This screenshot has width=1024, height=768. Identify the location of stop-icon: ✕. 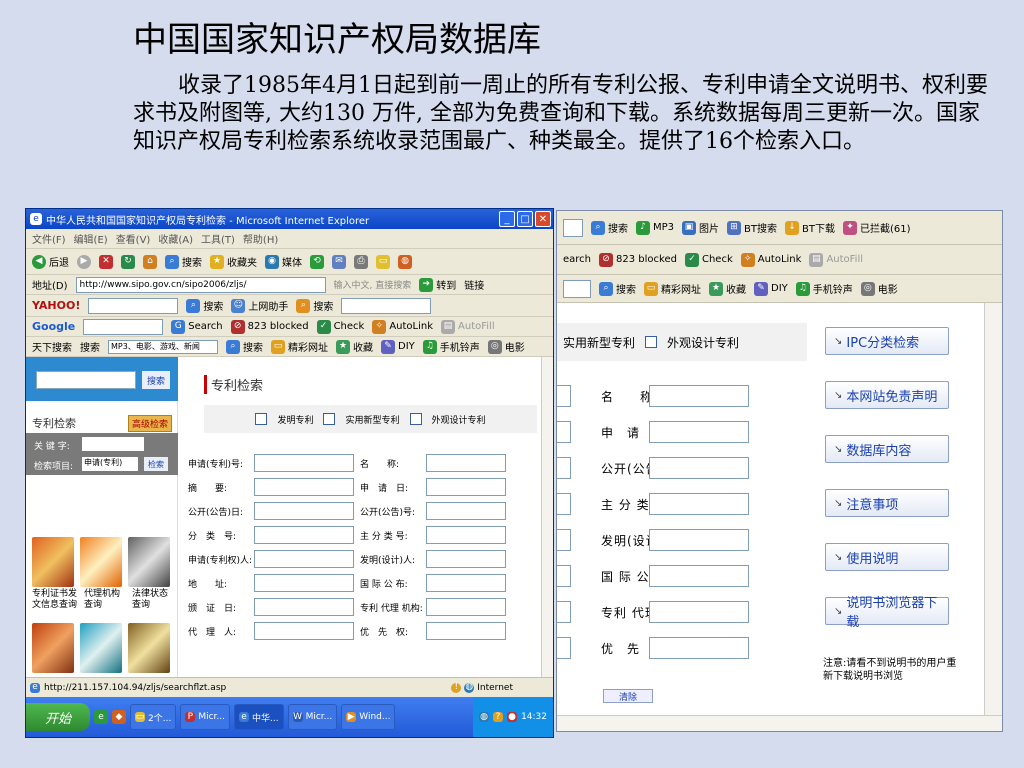
(106, 261).